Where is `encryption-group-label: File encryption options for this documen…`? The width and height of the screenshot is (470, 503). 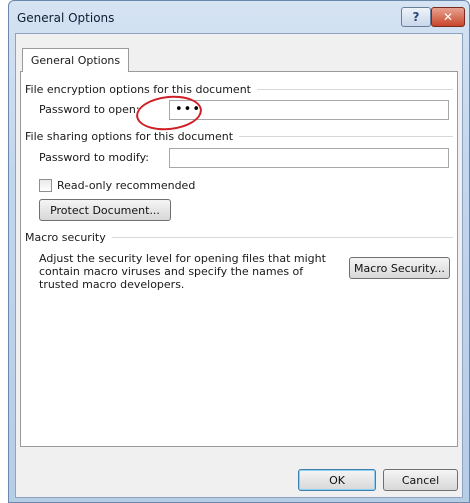 encryption-group-label: File encryption options for this documen… is located at coordinates (138, 89).